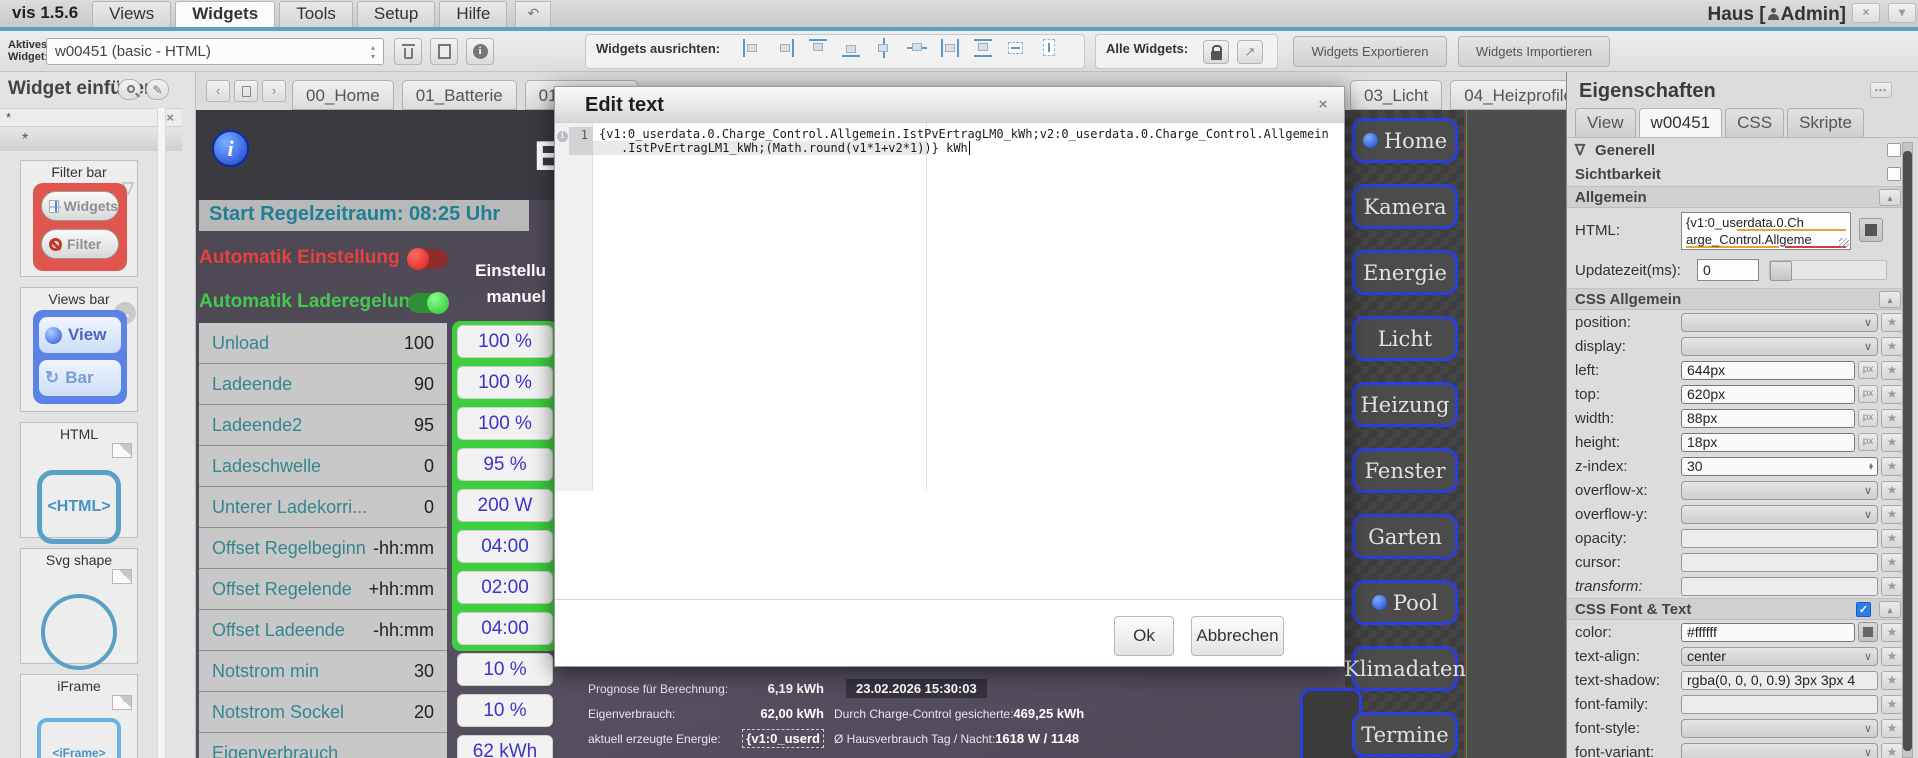  Describe the element at coordinates (473, 14) in the screenshot. I see `menu-tab: Hilfe` at that location.